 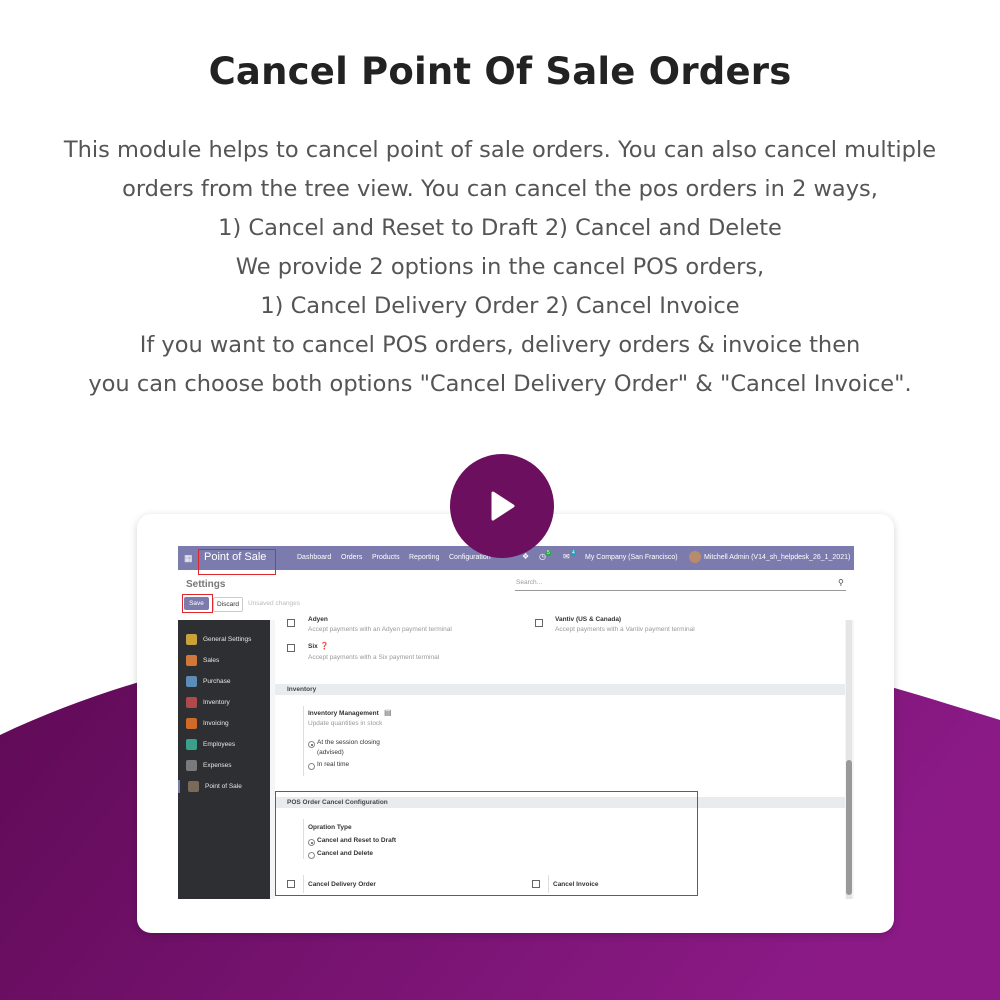 What do you see at coordinates (209, 765) in the screenshot?
I see `sidebar-item-expenses: Expenses` at bounding box center [209, 765].